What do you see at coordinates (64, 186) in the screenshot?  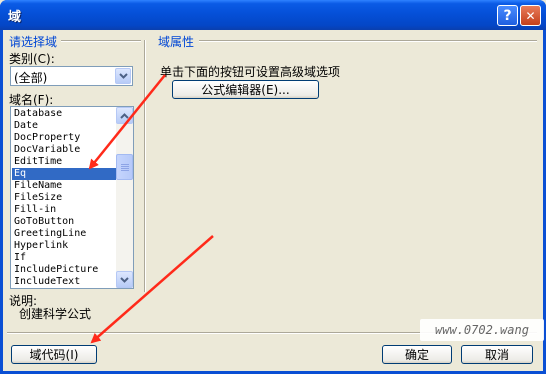 I see `list-item: FileName` at bounding box center [64, 186].